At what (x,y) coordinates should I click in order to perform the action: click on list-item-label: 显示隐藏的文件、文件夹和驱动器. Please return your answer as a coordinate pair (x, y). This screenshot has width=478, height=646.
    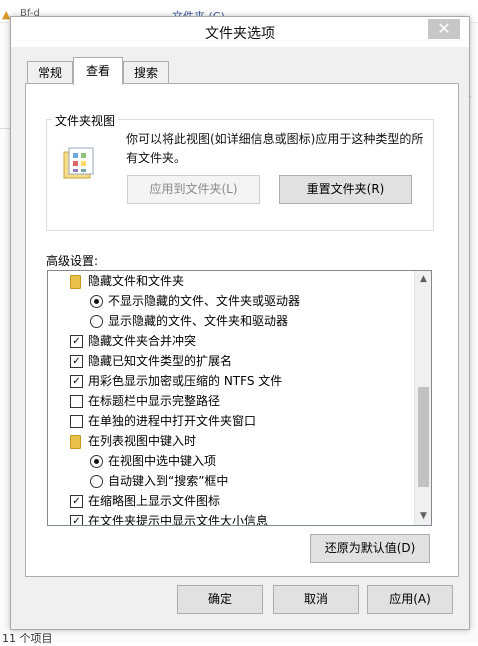
    Looking at the image, I should click on (198, 321).